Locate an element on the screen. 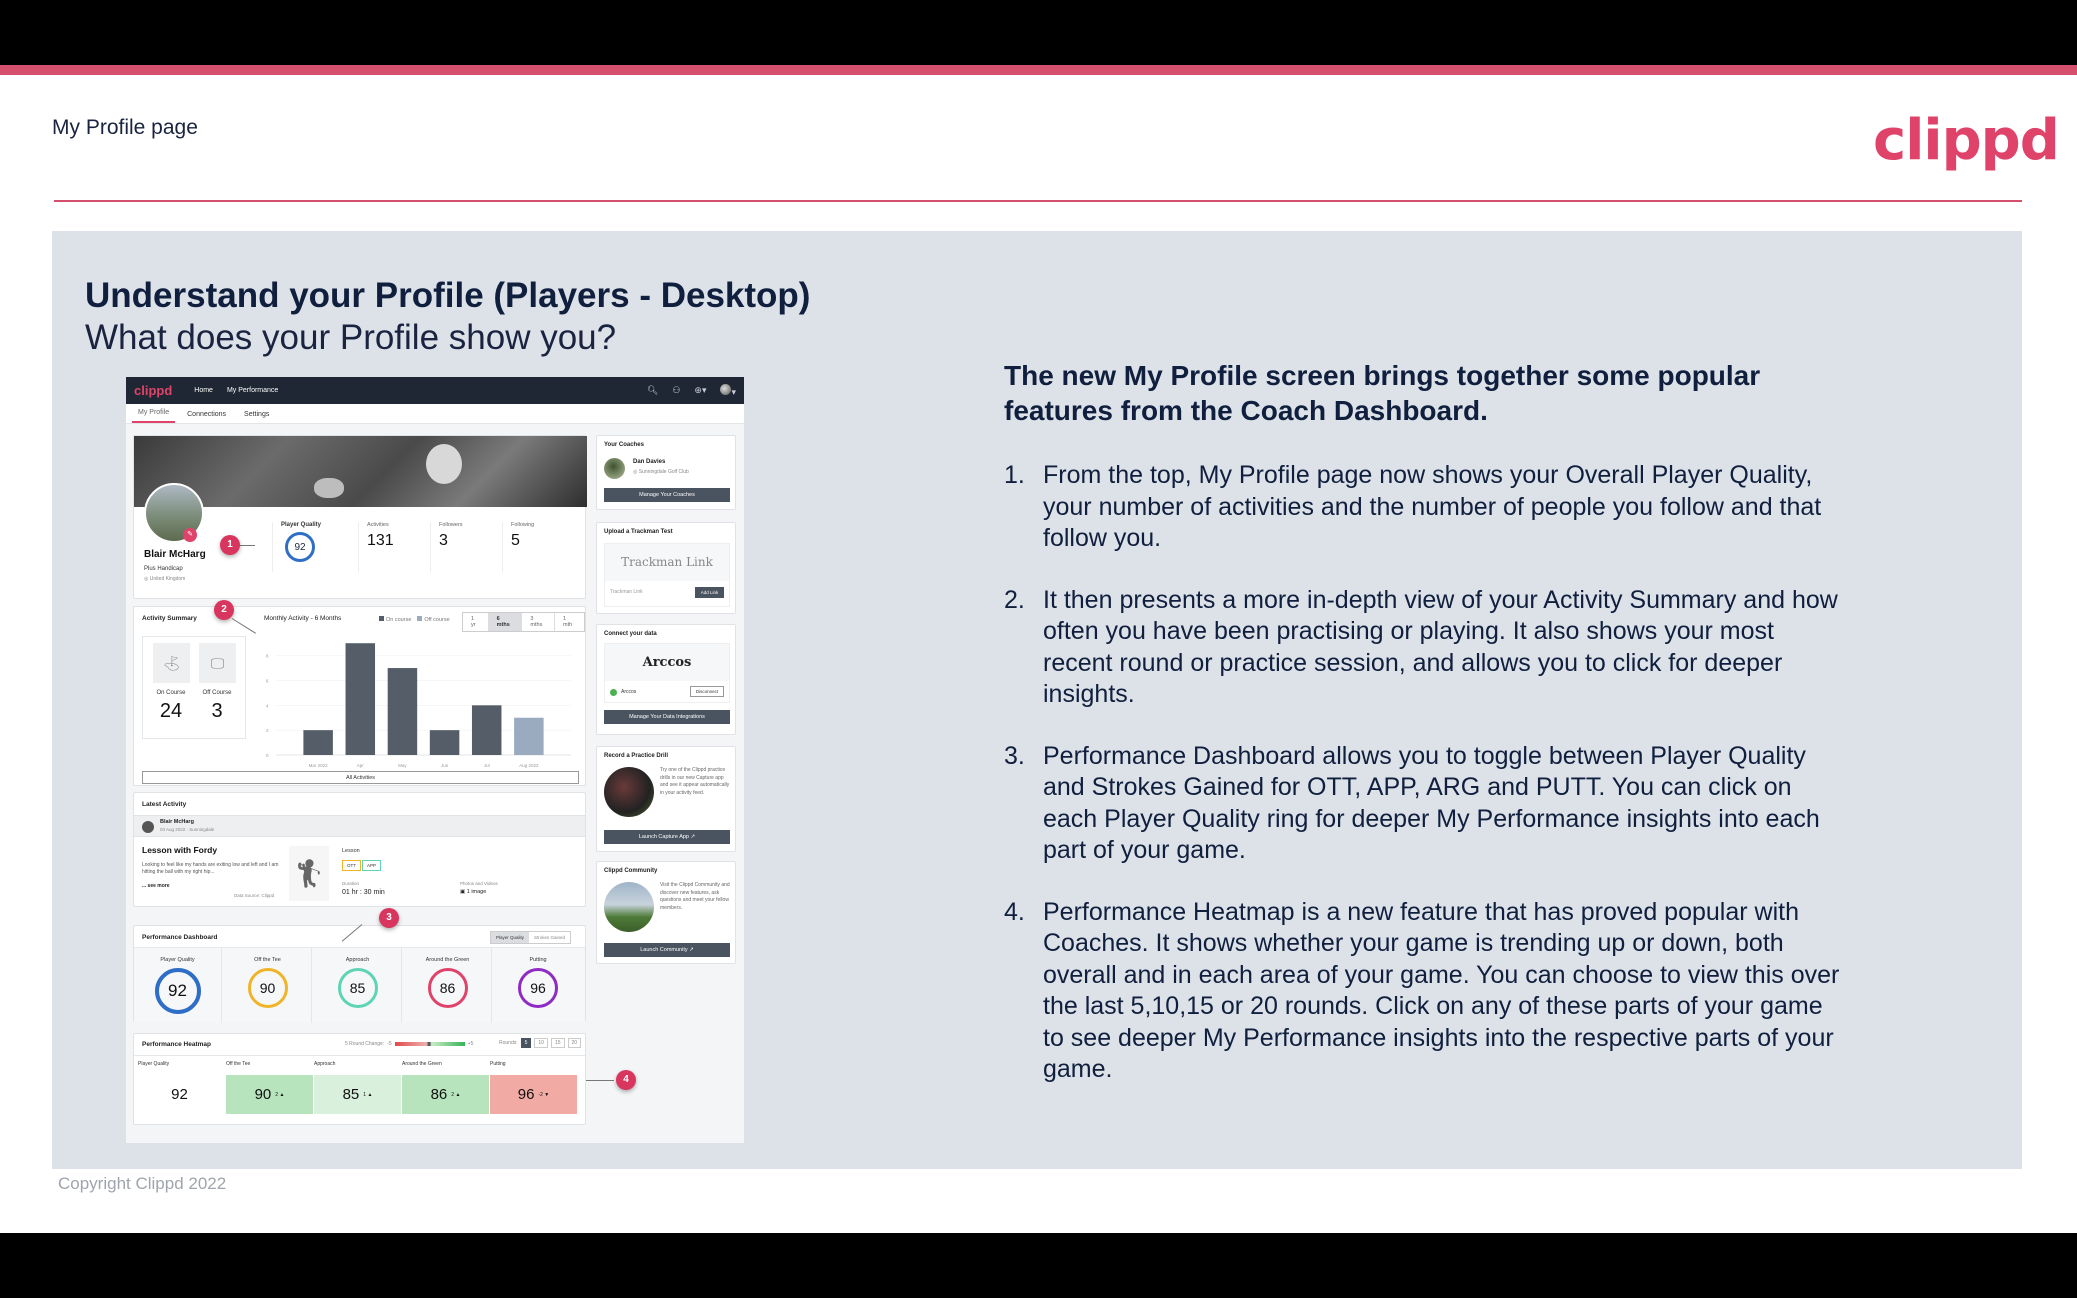 Image resolution: width=2077 pixels, height=1298 pixels. golfer-swing-icon: 🏌︎ is located at coordinates (309, 873).